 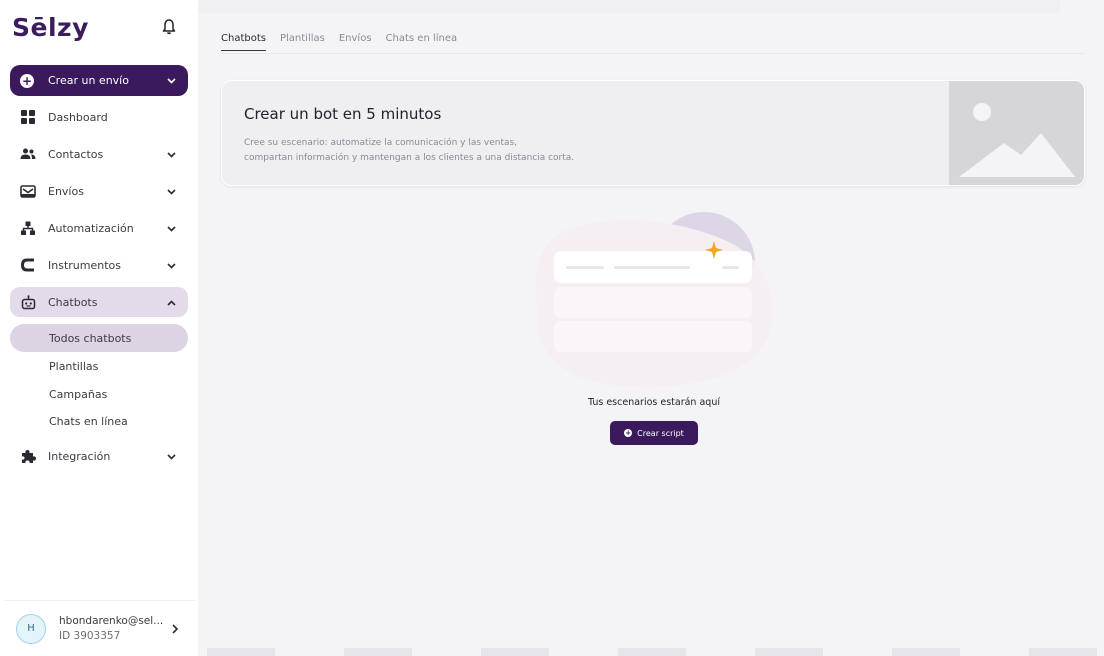 I want to click on tab-chatbots: Chatbots, so click(x=243, y=42).